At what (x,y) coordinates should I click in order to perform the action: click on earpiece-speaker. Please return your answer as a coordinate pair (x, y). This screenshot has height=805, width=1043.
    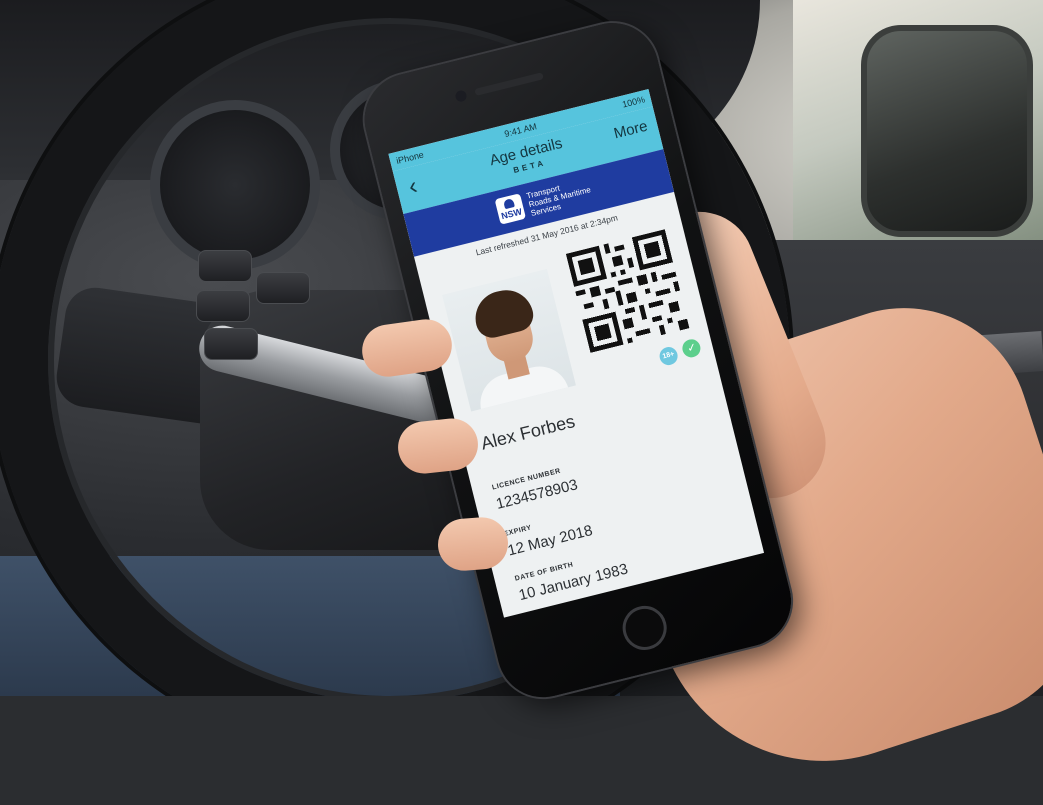
    Looking at the image, I should click on (509, 84).